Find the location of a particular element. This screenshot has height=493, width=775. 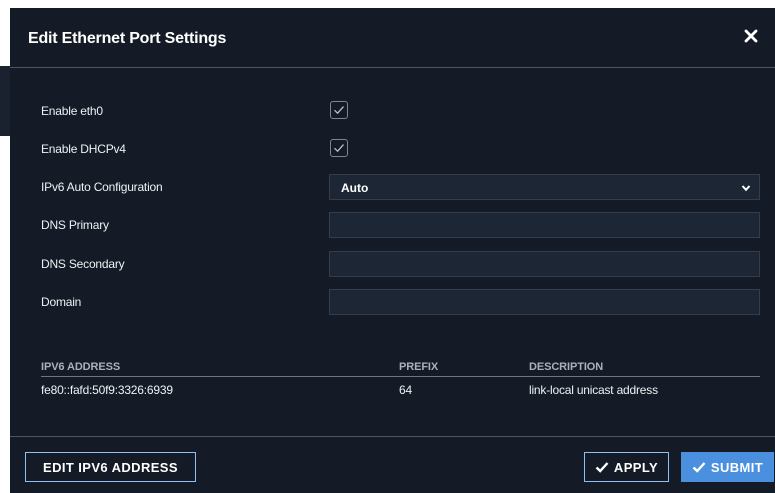

dns-primary-input is located at coordinates (544, 225).